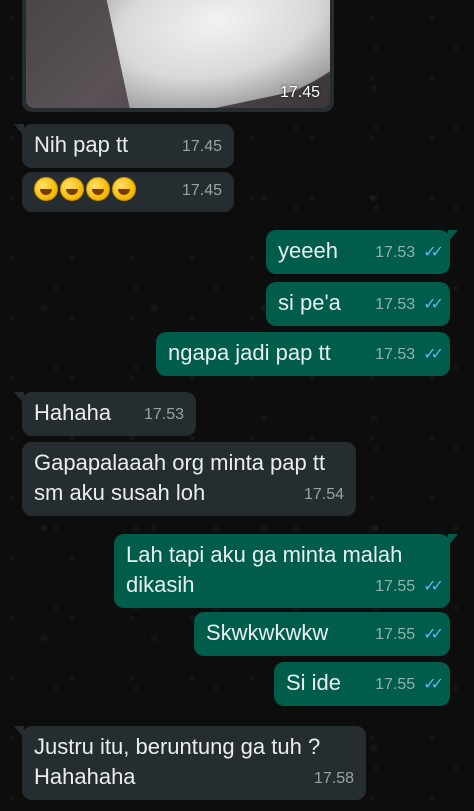  I want to click on message-outgoing: Skwkwkwkw 17.55 ✓✓, so click(322, 634).